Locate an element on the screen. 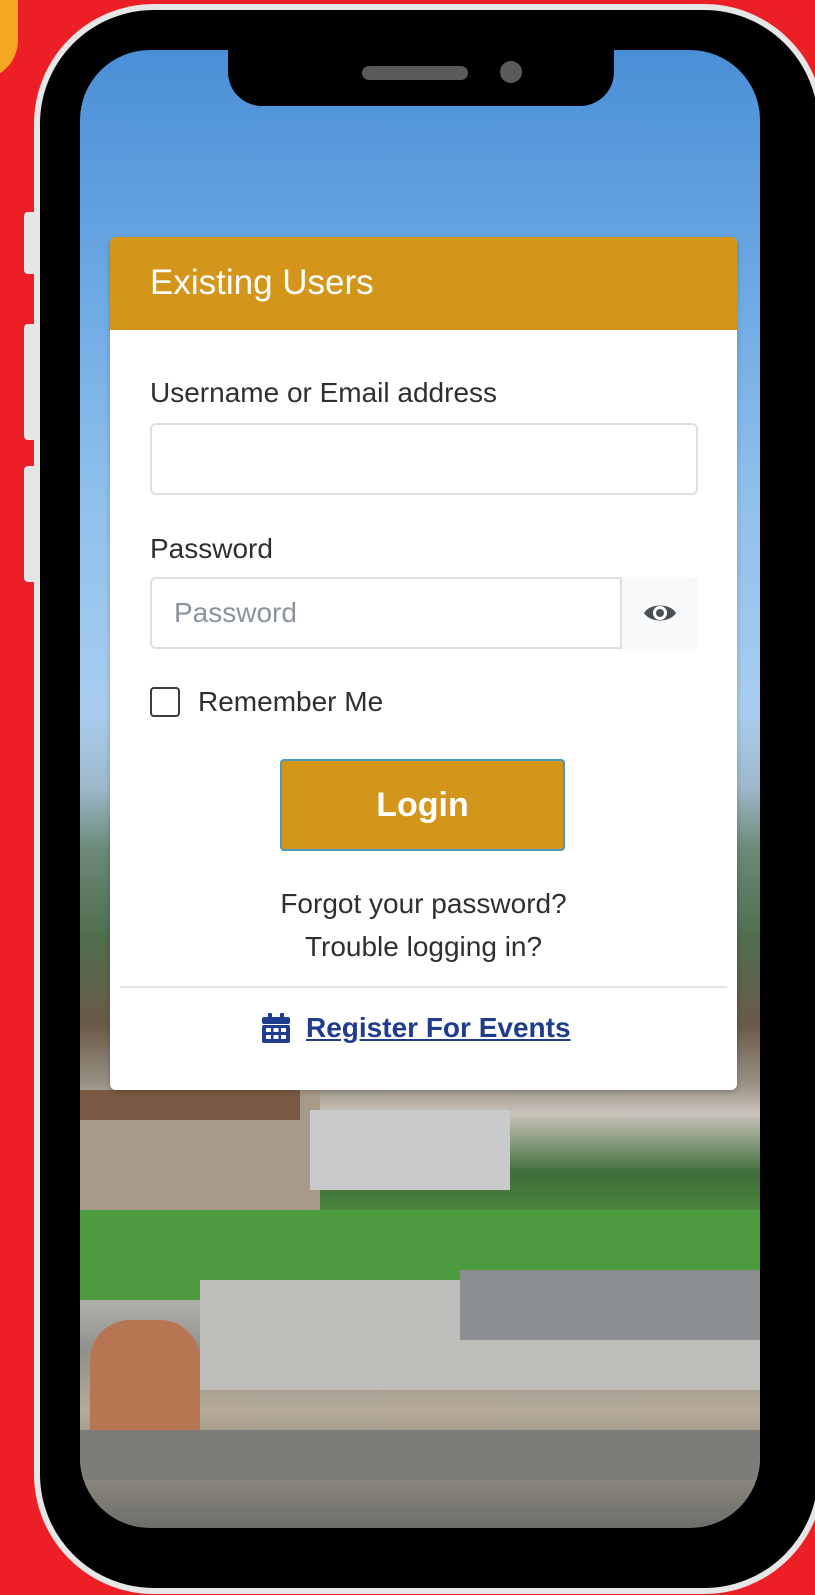 This screenshot has height=1595, width=815. username-input is located at coordinates (424, 459).